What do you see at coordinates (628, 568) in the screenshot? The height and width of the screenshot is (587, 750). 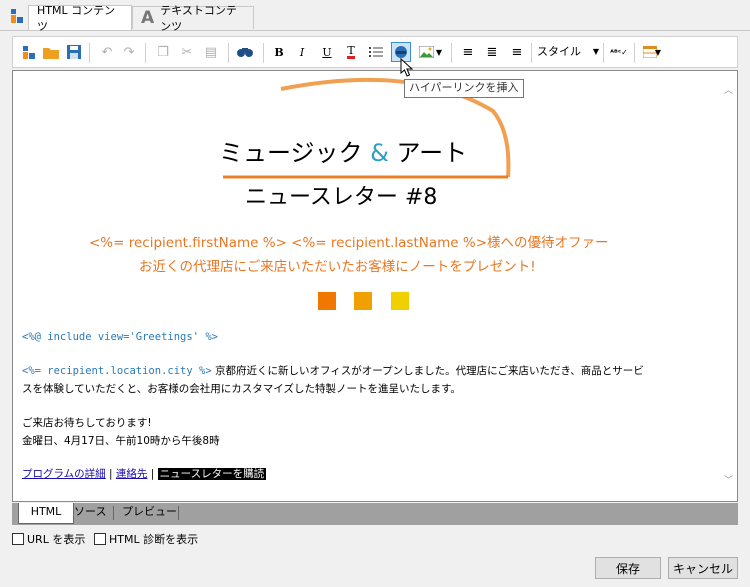 I see `save-button: 保存` at bounding box center [628, 568].